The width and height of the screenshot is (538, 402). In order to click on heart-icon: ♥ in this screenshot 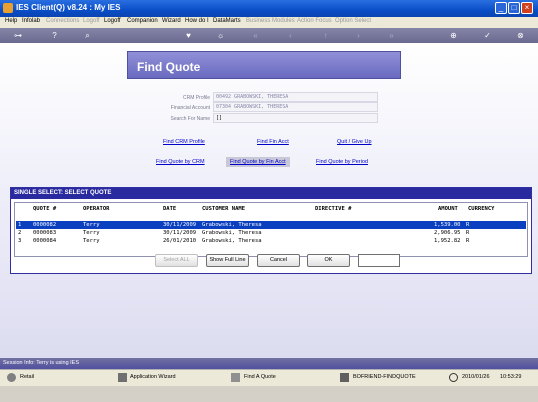, I will do `click(188, 35)`.